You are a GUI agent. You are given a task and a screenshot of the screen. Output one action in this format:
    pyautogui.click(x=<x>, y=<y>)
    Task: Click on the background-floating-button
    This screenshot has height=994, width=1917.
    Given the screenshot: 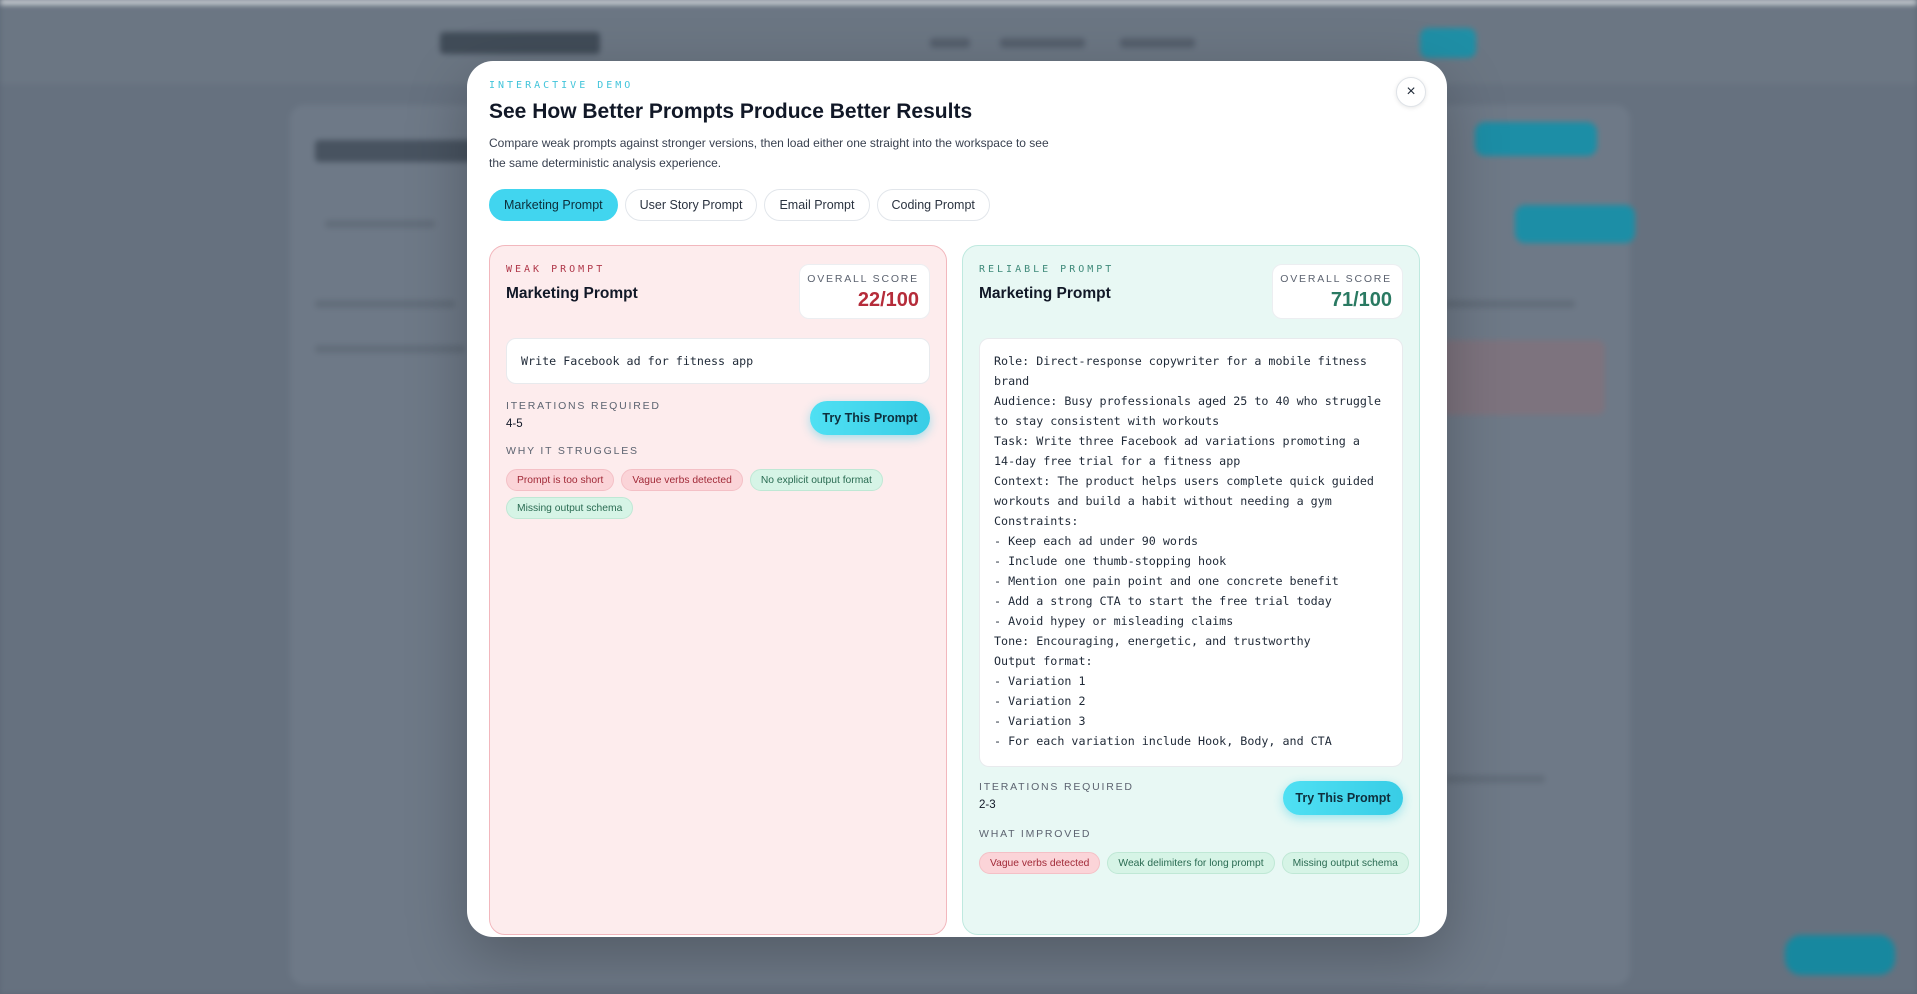 What is the action you would take?
    pyautogui.click(x=1840, y=955)
    